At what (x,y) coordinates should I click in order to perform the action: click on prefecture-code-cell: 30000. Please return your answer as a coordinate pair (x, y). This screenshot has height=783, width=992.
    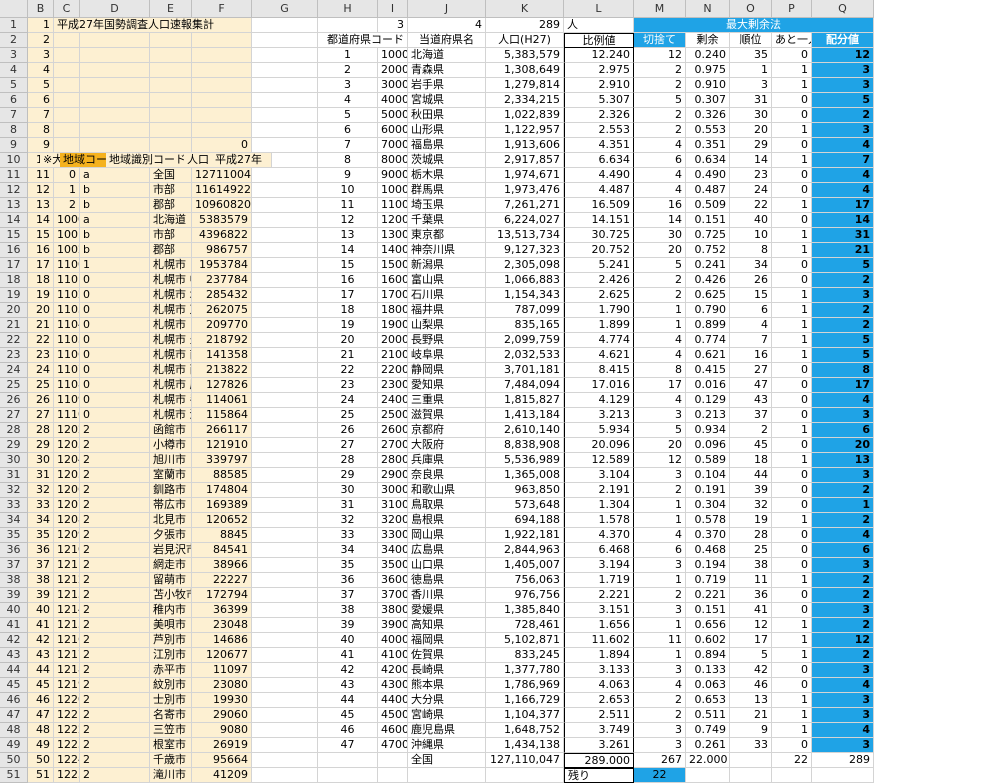
    Looking at the image, I should click on (393, 490).